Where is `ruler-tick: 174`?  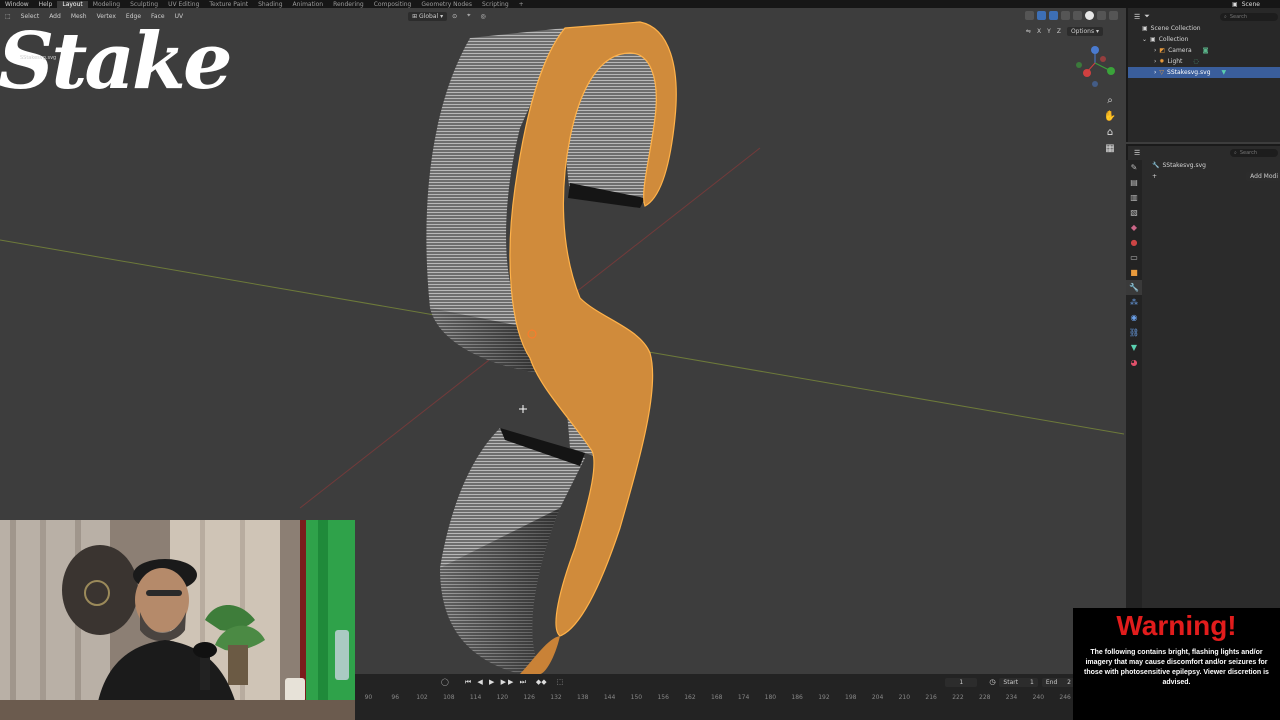 ruler-tick: 174 is located at coordinates (743, 697).